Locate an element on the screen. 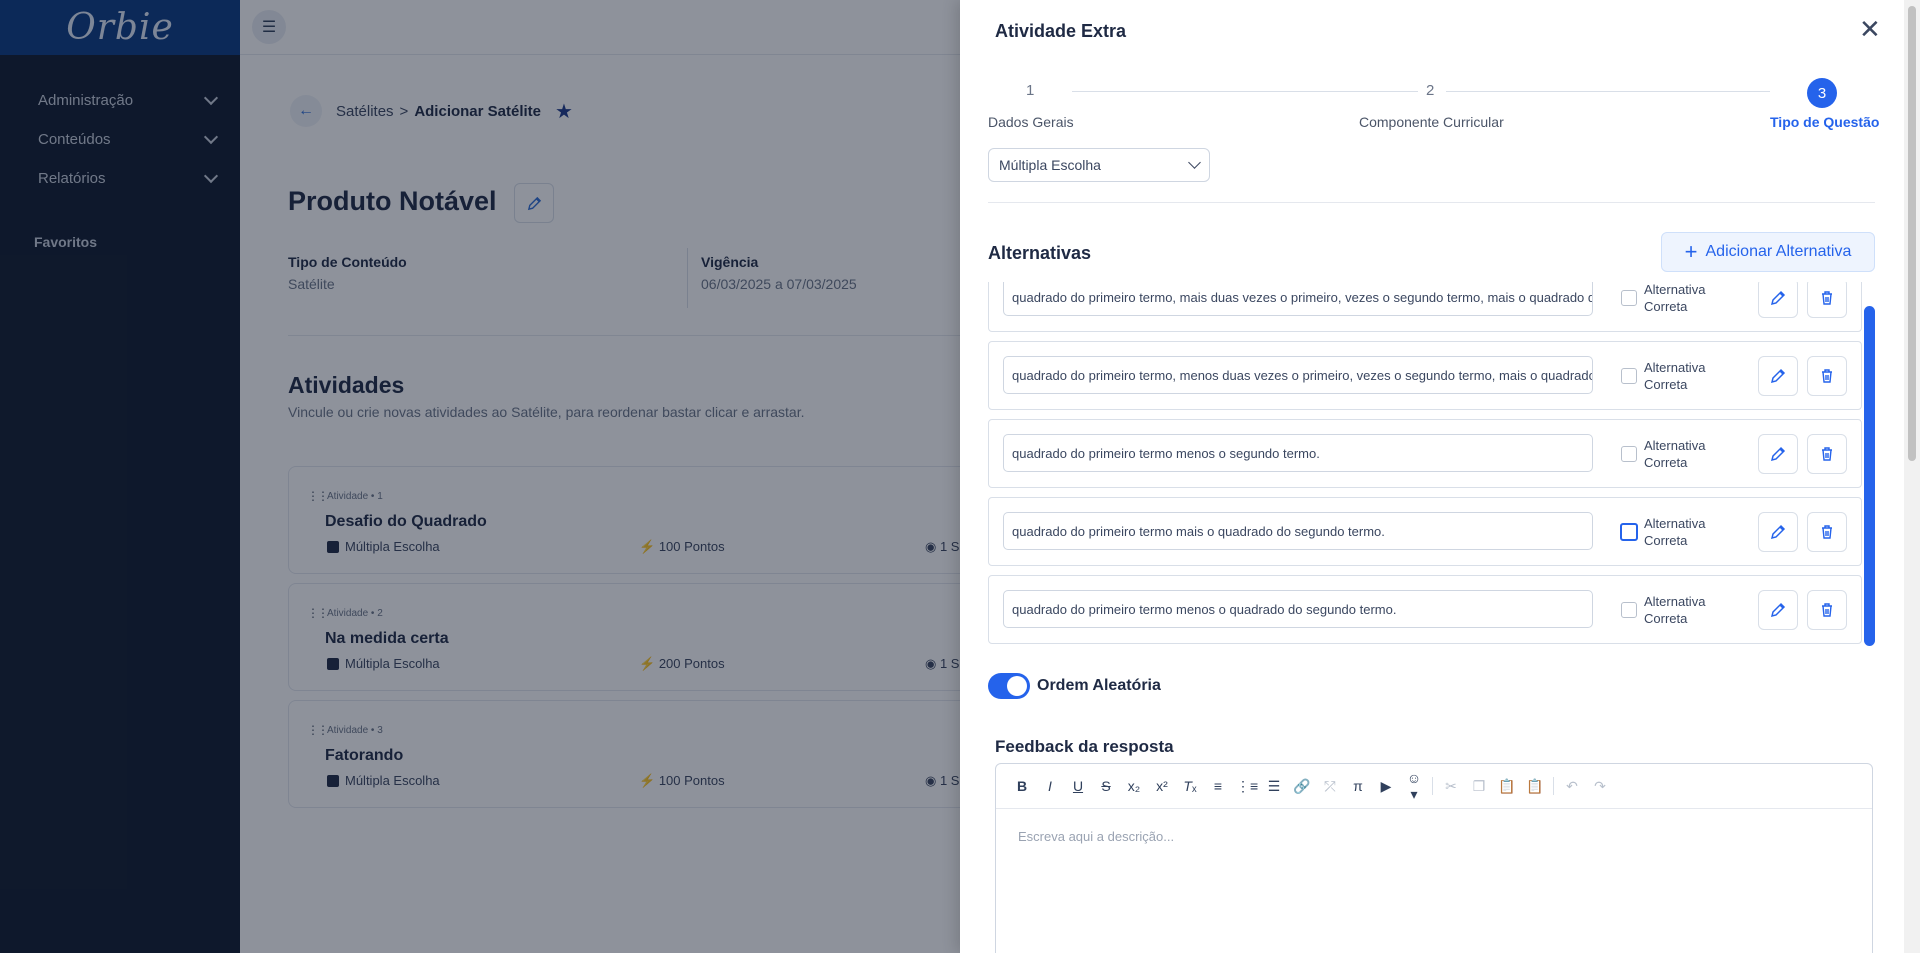  formula-icon: π is located at coordinates (1358, 786).